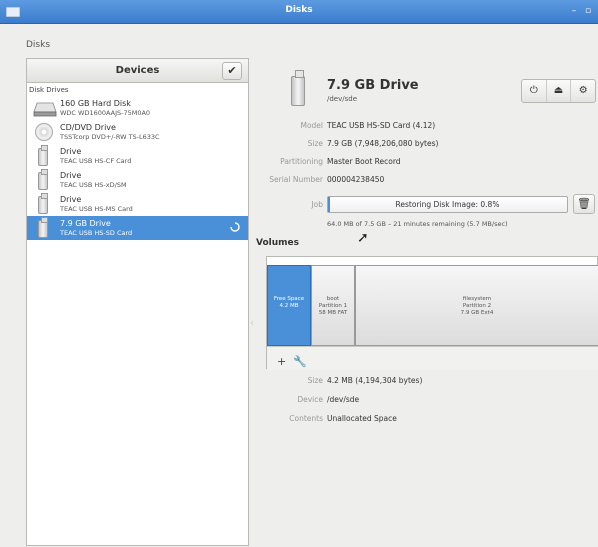 This screenshot has width=598, height=547. What do you see at coordinates (364, 161) in the screenshot?
I see `property-value: Master Boot Record` at bounding box center [364, 161].